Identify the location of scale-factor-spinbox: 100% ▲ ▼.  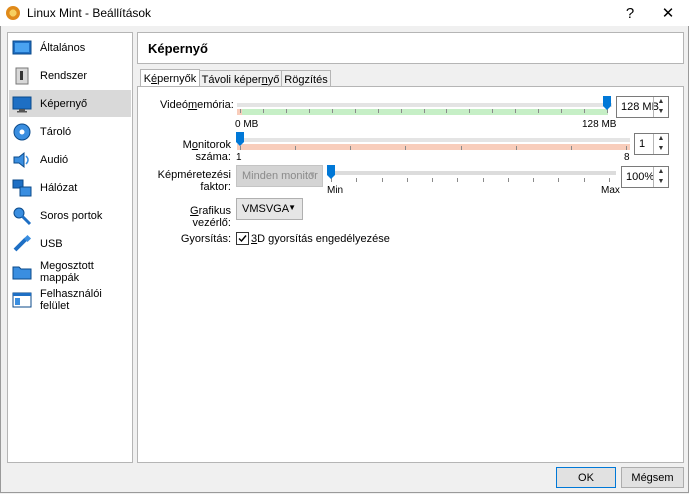
(645, 177).